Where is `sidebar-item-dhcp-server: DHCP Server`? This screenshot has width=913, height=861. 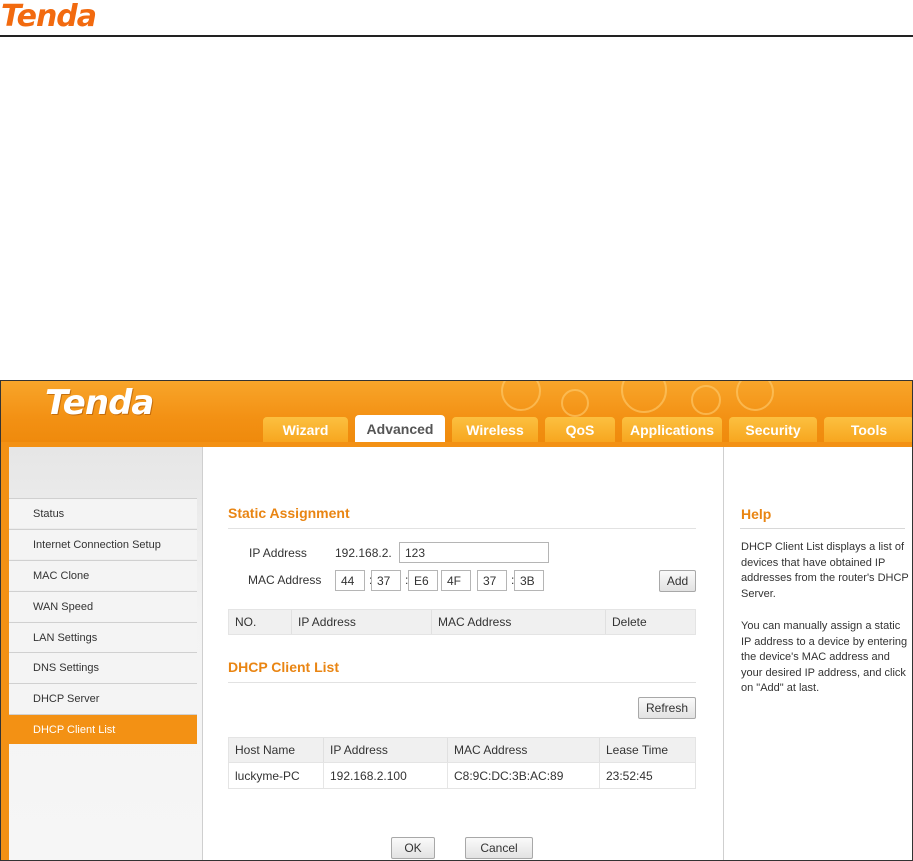
sidebar-item-dhcp-server: DHCP Server is located at coordinates (103, 698).